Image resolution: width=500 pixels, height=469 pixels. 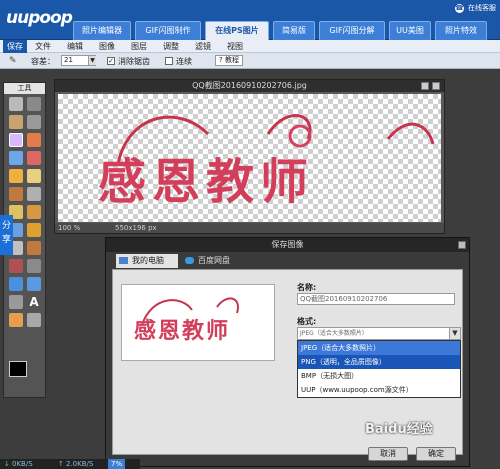 What do you see at coordinates (61, 464) in the screenshot?
I see `upload-arrow-icon: ↑` at bounding box center [61, 464].